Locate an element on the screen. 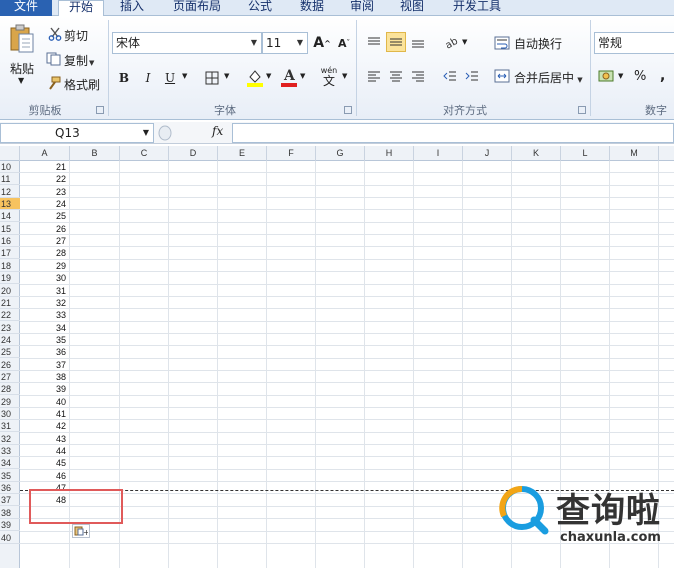 This screenshot has width=674, height=568. merge-center-icon is located at coordinates (502, 76).